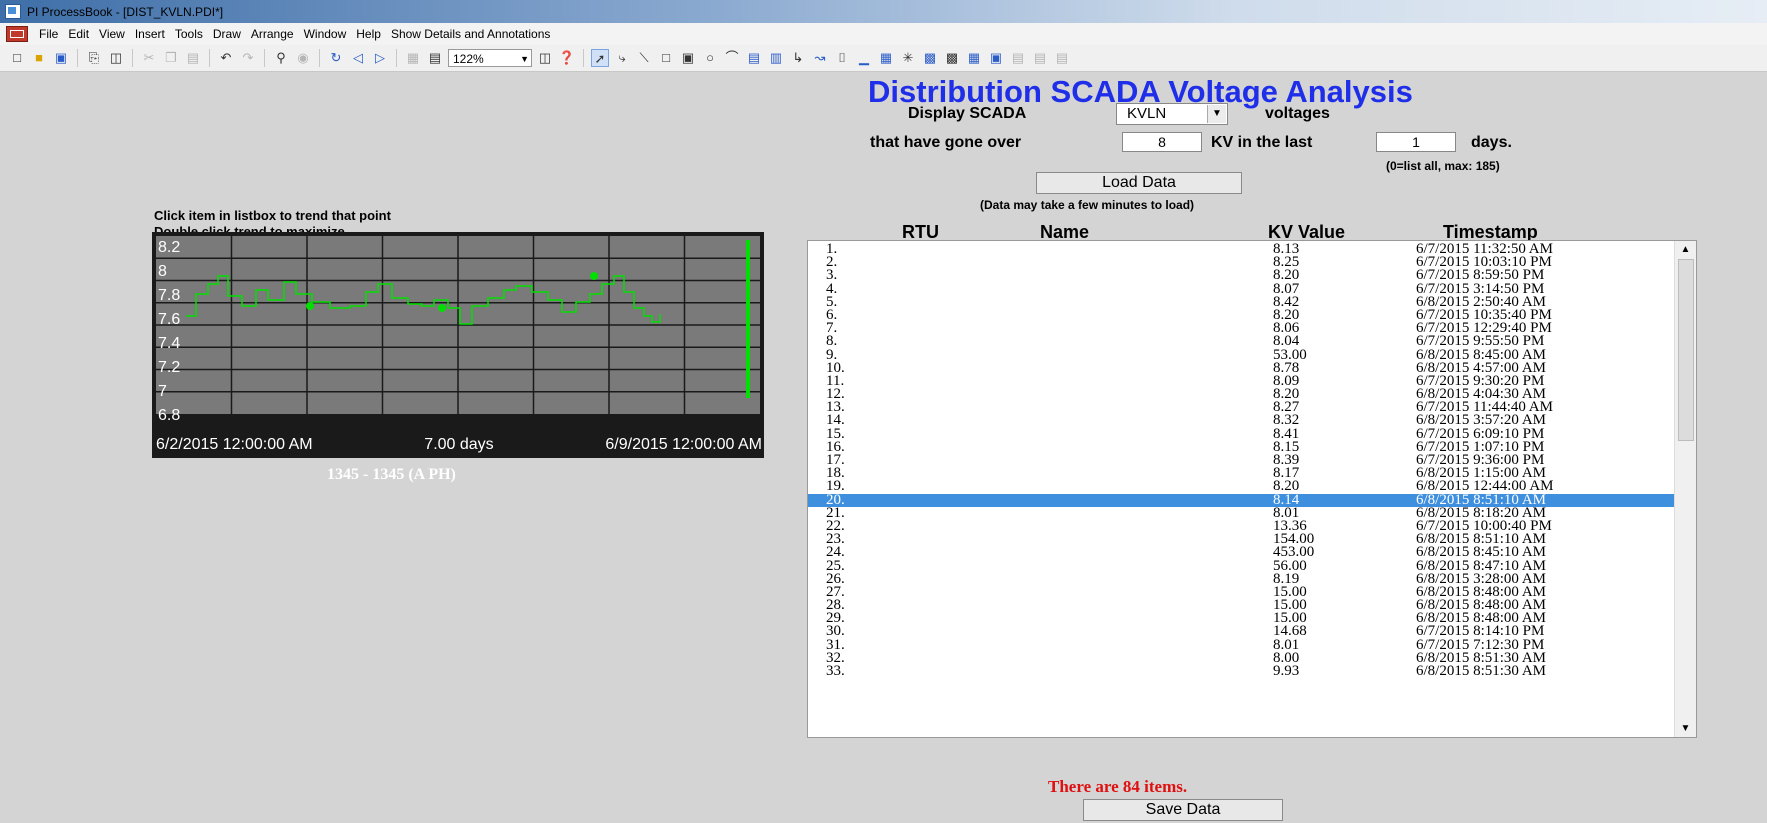 Image resolution: width=1767 pixels, height=823 pixels. I want to click on list-item: 10. 8.78 6/8/2015 4:57:00 AM, so click(1241, 367).